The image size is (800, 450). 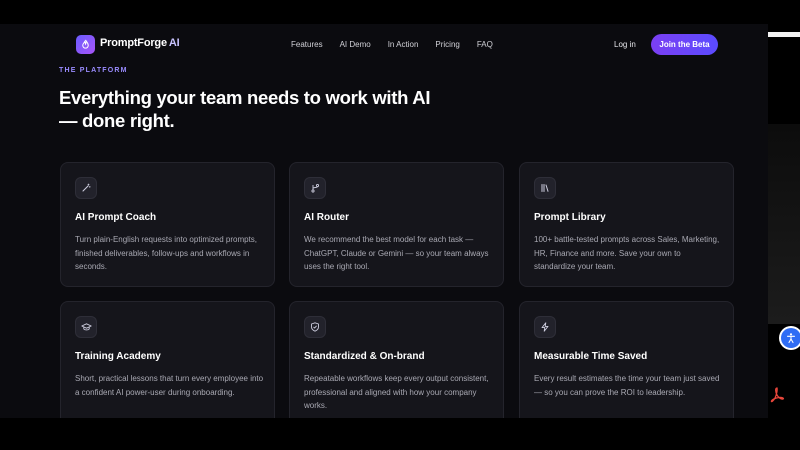 What do you see at coordinates (684, 44) in the screenshot?
I see `join-beta-button: Join the Beta` at bounding box center [684, 44].